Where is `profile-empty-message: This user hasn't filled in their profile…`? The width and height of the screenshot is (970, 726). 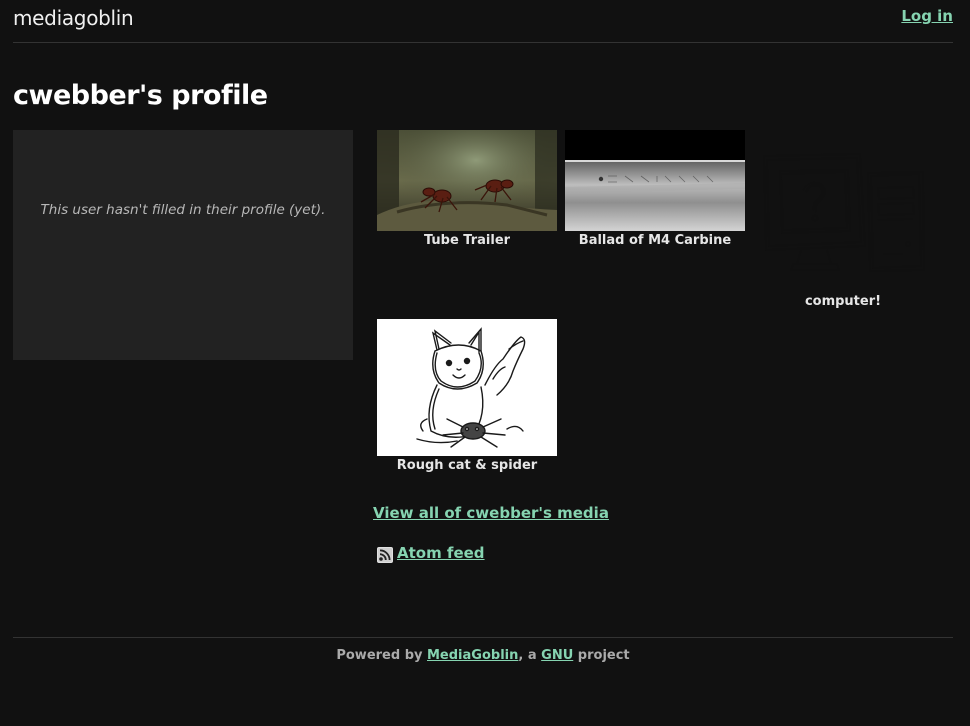 profile-empty-message: This user hasn't filled in their profile… is located at coordinates (183, 210).